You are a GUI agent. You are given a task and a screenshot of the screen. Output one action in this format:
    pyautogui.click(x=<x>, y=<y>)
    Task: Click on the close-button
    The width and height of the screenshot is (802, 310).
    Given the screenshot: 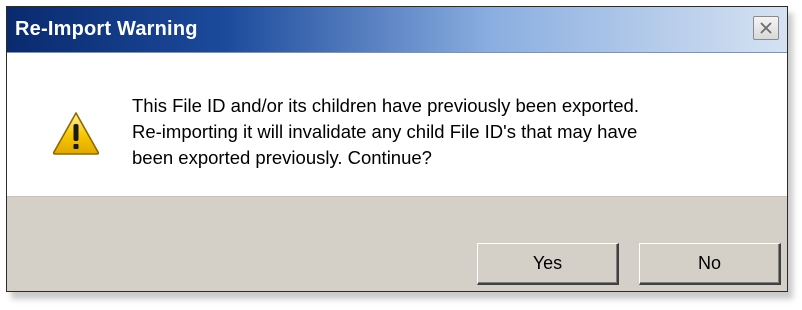 What is the action you would take?
    pyautogui.click(x=766, y=28)
    